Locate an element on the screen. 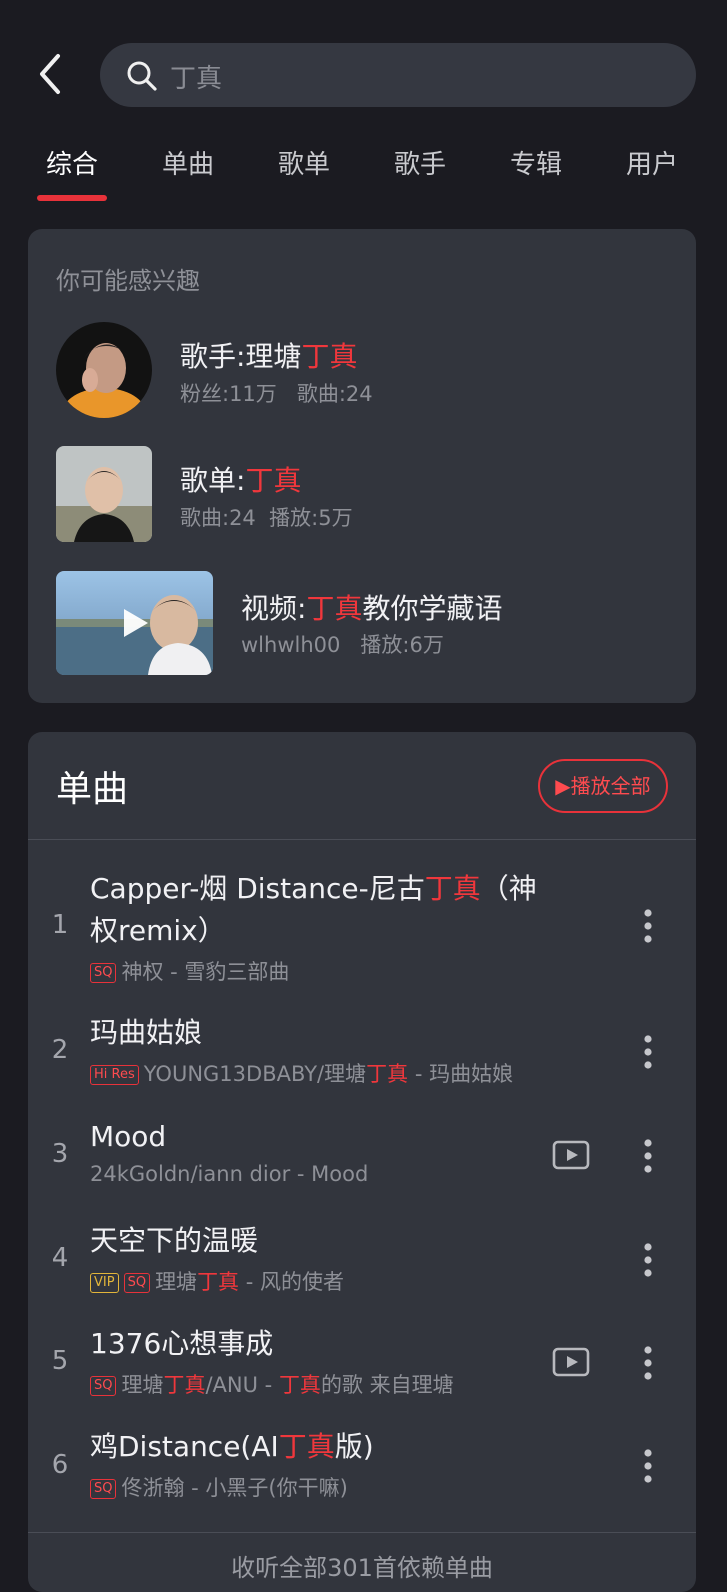  tab-users: 用户 is located at coordinates (652, 162).